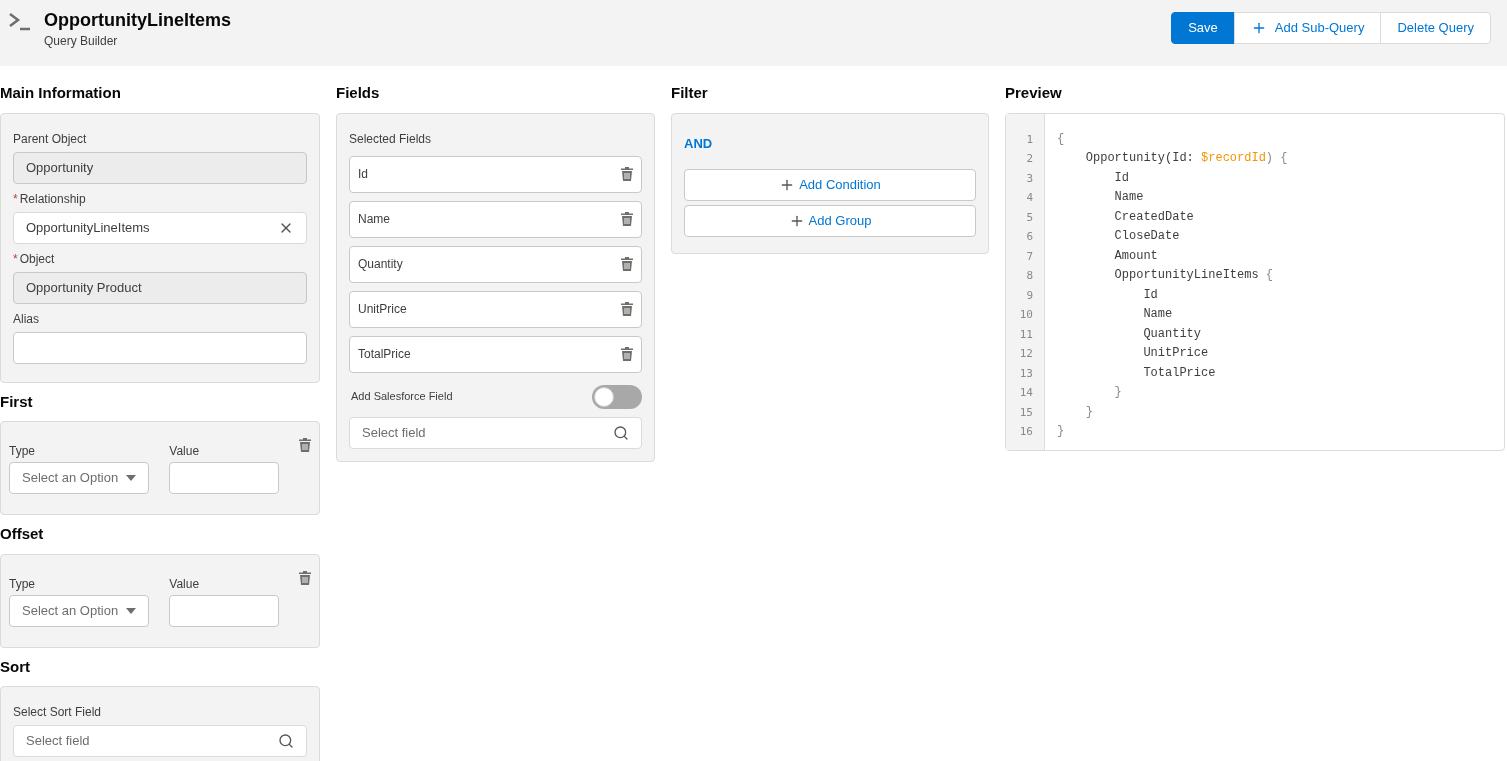 The height and width of the screenshot is (761, 1507). Describe the element at coordinates (17, 401) in the screenshot. I see `section-heading: First` at that location.